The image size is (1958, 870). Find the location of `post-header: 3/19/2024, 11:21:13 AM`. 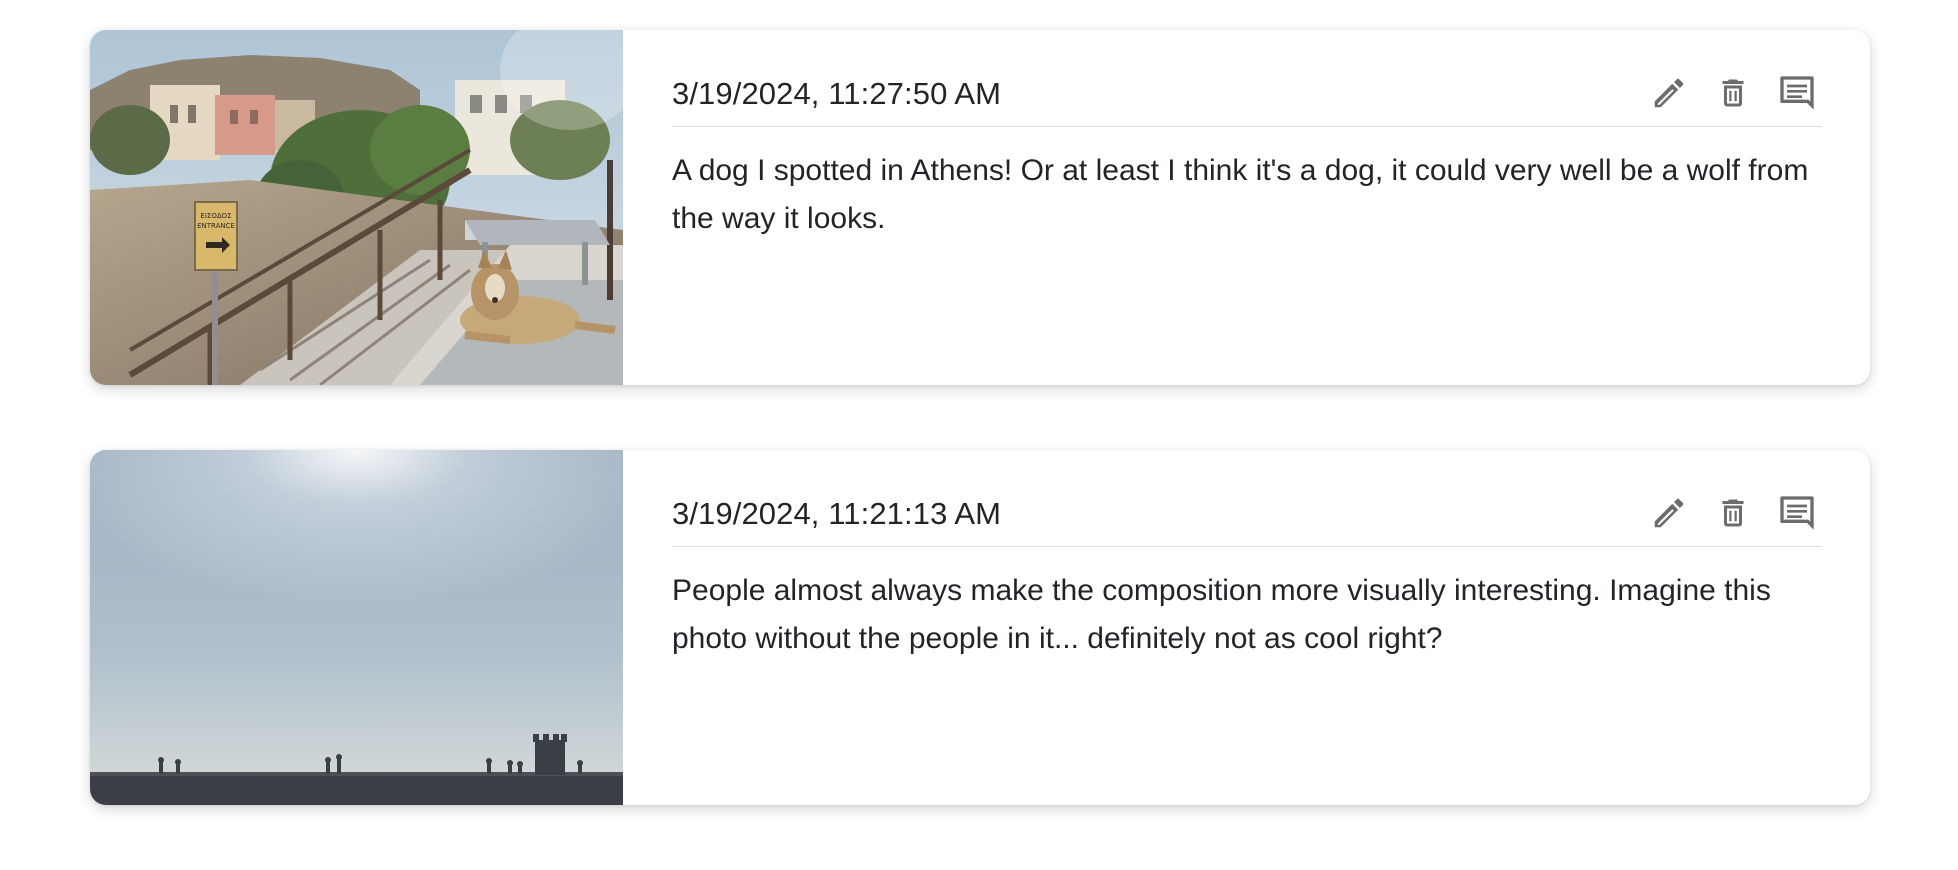

post-header: 3/19/2024, 11:21:13 AM is located at coordinates (1247, 513).